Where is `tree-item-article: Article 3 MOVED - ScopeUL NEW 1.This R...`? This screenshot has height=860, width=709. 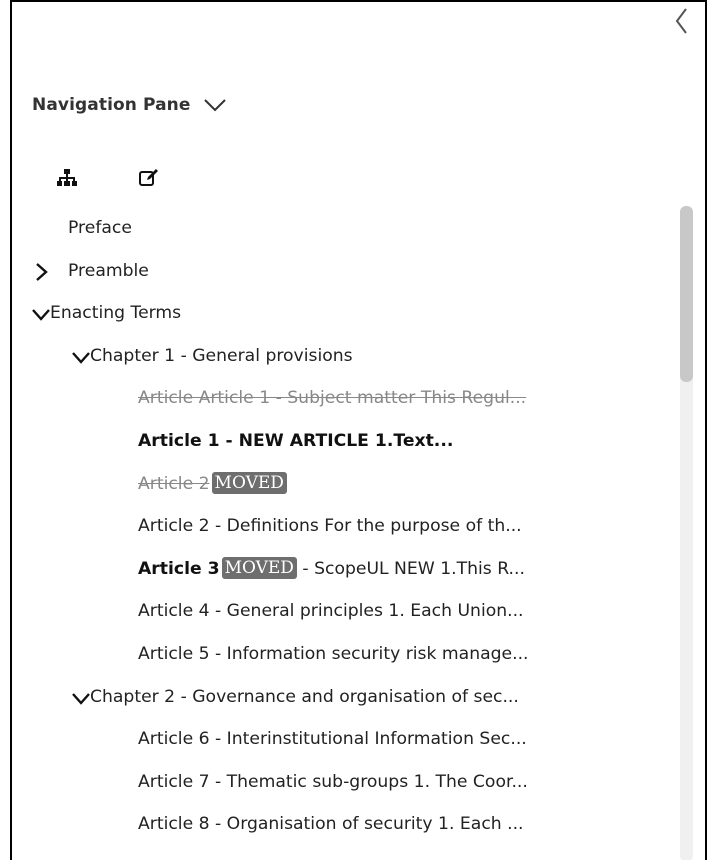 tree-item-article: Article 3 MOVED - ScopeUL NEW 1.This R... is located at coordinates (358, 569).